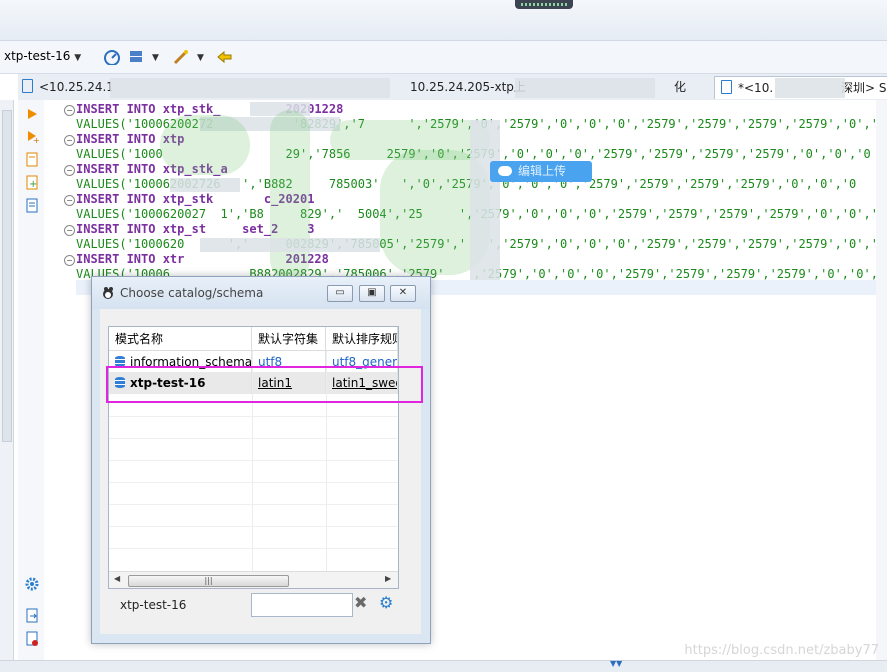 The width and height of the screenshot is (887, 672). Describe the element at coordinates (388, 578) in the screenshot. I see `scroll-right-icon: ▶` at that location.